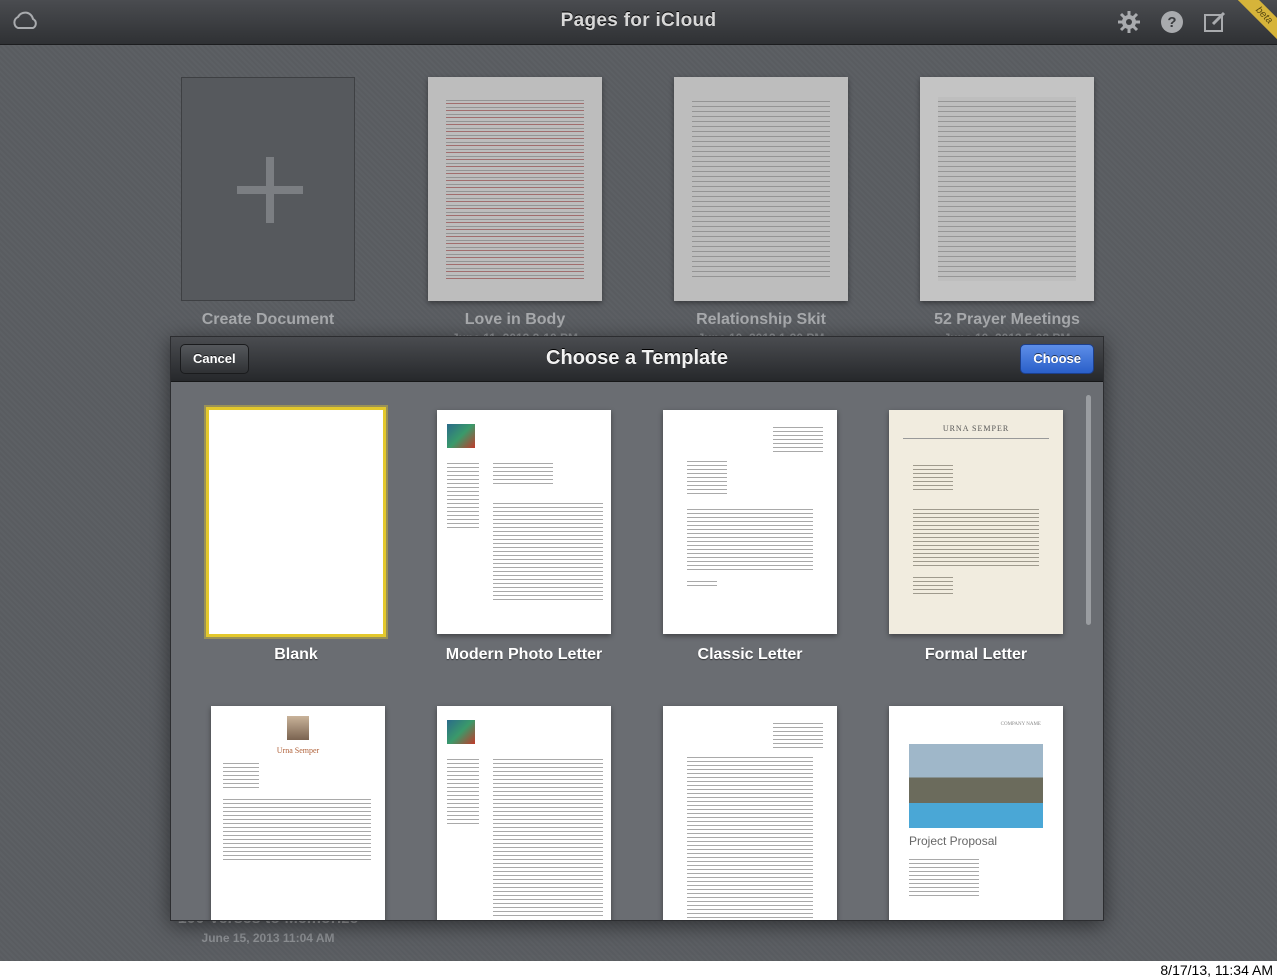  I want to click on scrollbar, so click(1088, 510).